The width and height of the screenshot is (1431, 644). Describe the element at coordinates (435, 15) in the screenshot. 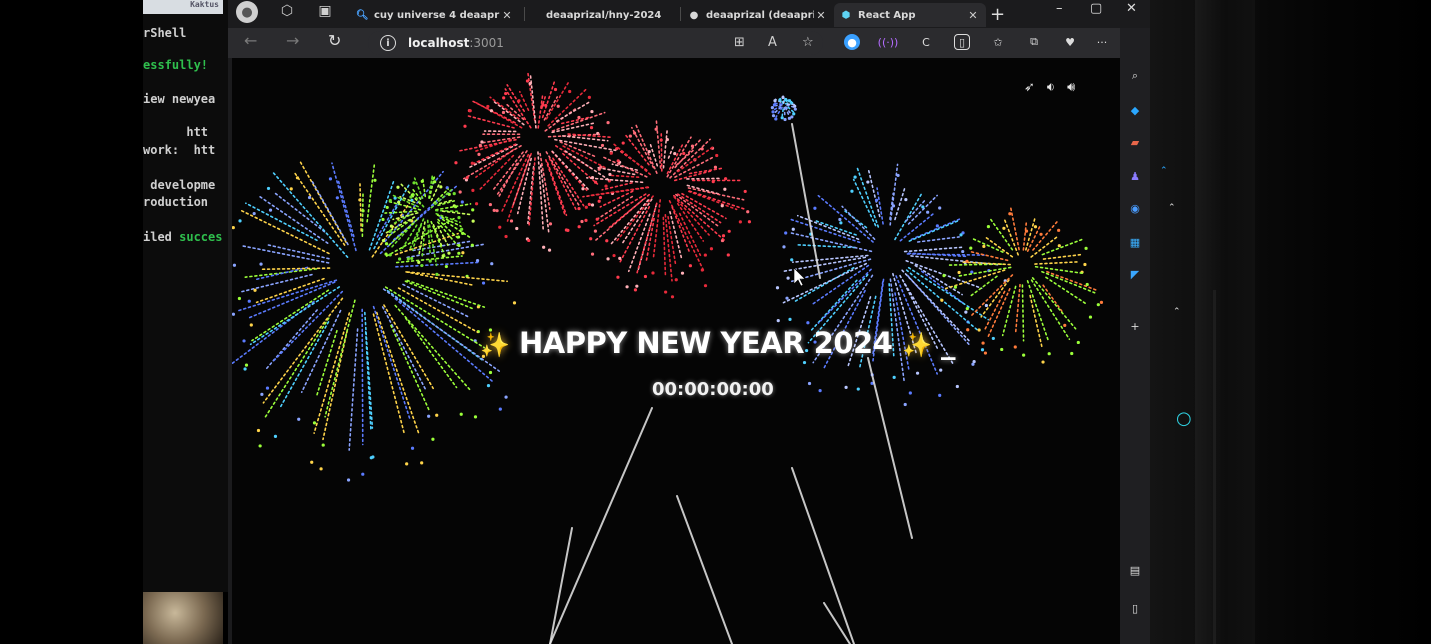

I see `tab-cuy-universe: 🔍︎ cuy universe 4 deaapr ✕` at that location.